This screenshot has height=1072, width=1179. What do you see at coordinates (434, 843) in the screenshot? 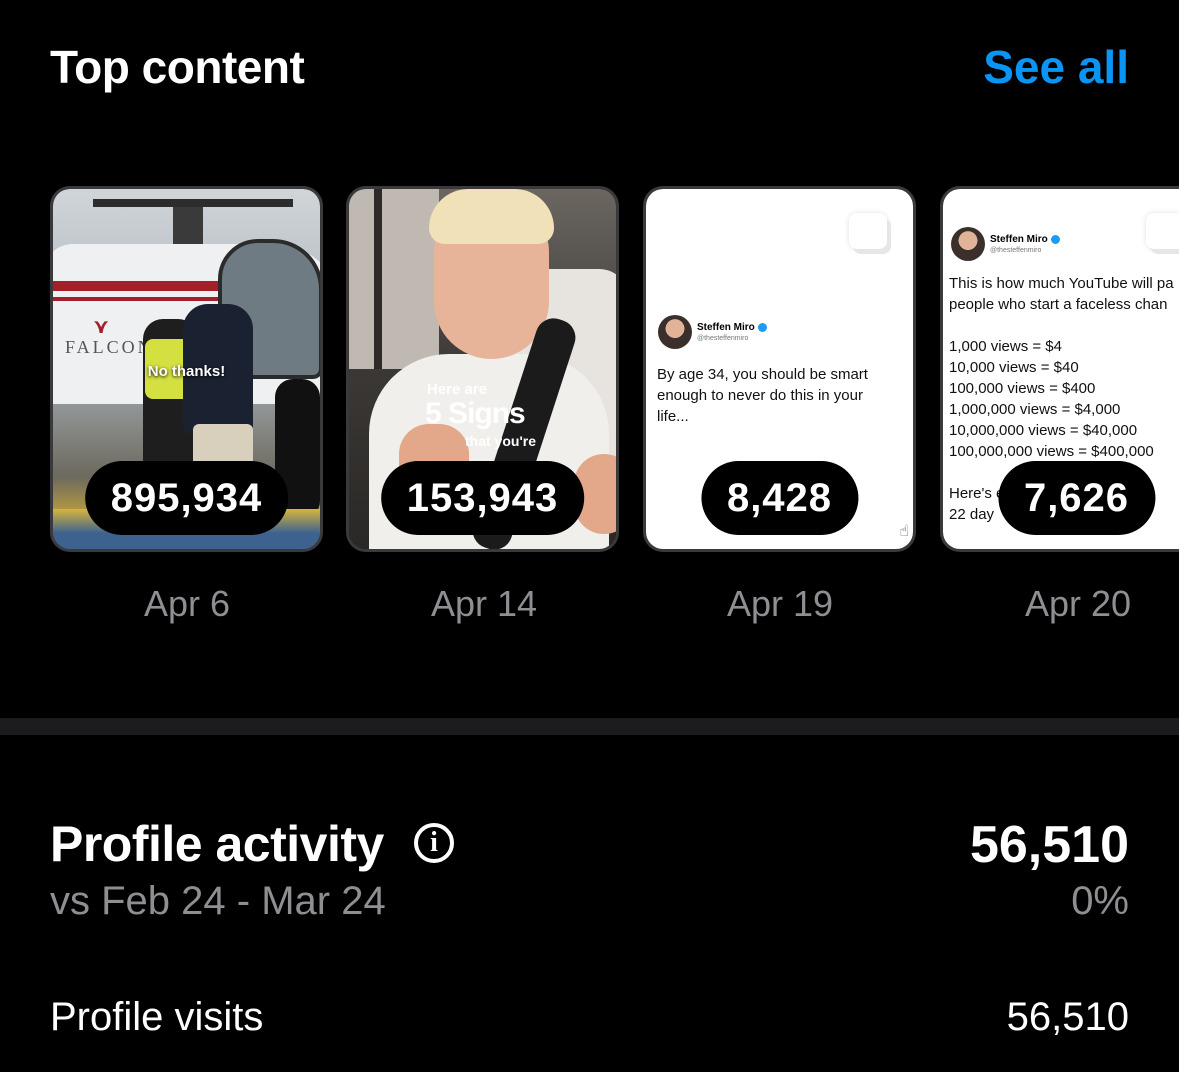
I see `info-icon: i` at bounding box center [434, 843].